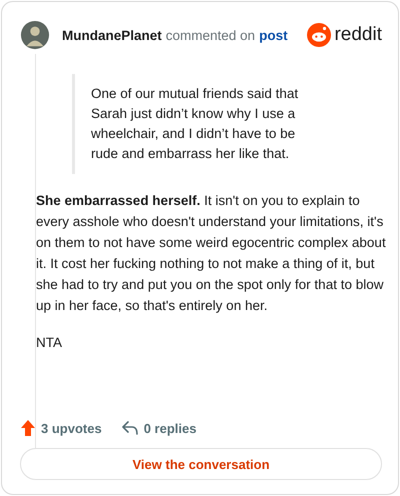  Describe the element at coordinates (28, 428) in the screenshot. I see `upvote-arrow-icon` at that location.